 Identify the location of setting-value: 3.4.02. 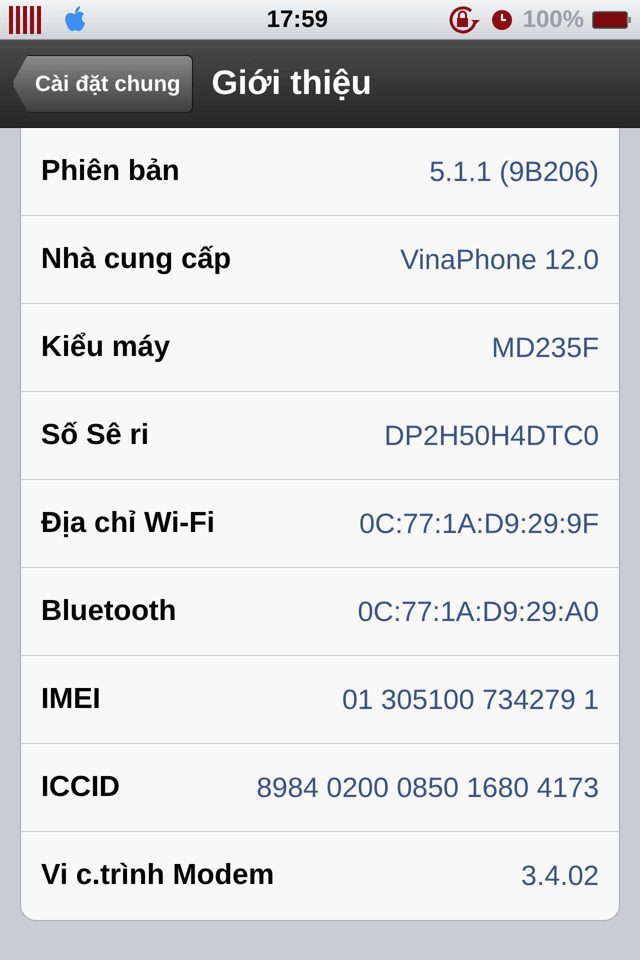
(560, 876).